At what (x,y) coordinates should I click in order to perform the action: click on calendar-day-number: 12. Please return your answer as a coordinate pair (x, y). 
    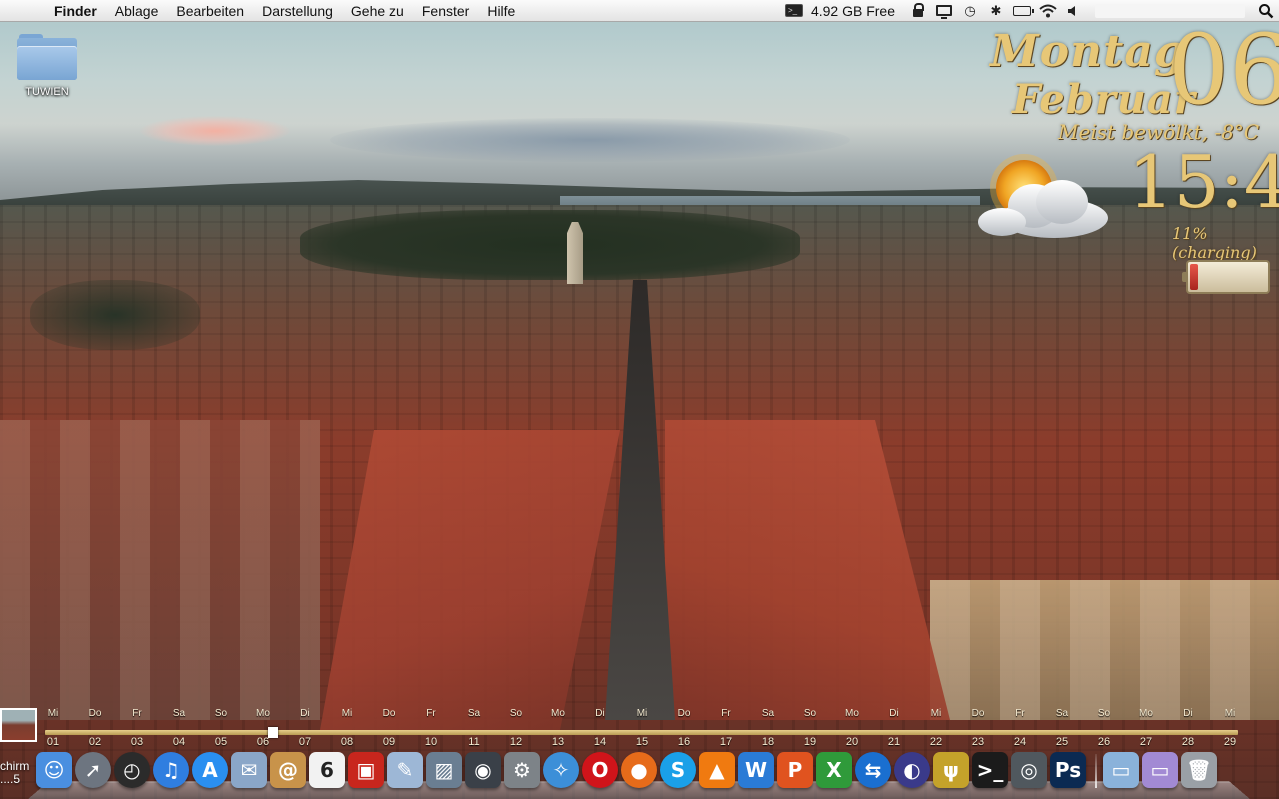
    Looking at the image, I should click on (516, 742).